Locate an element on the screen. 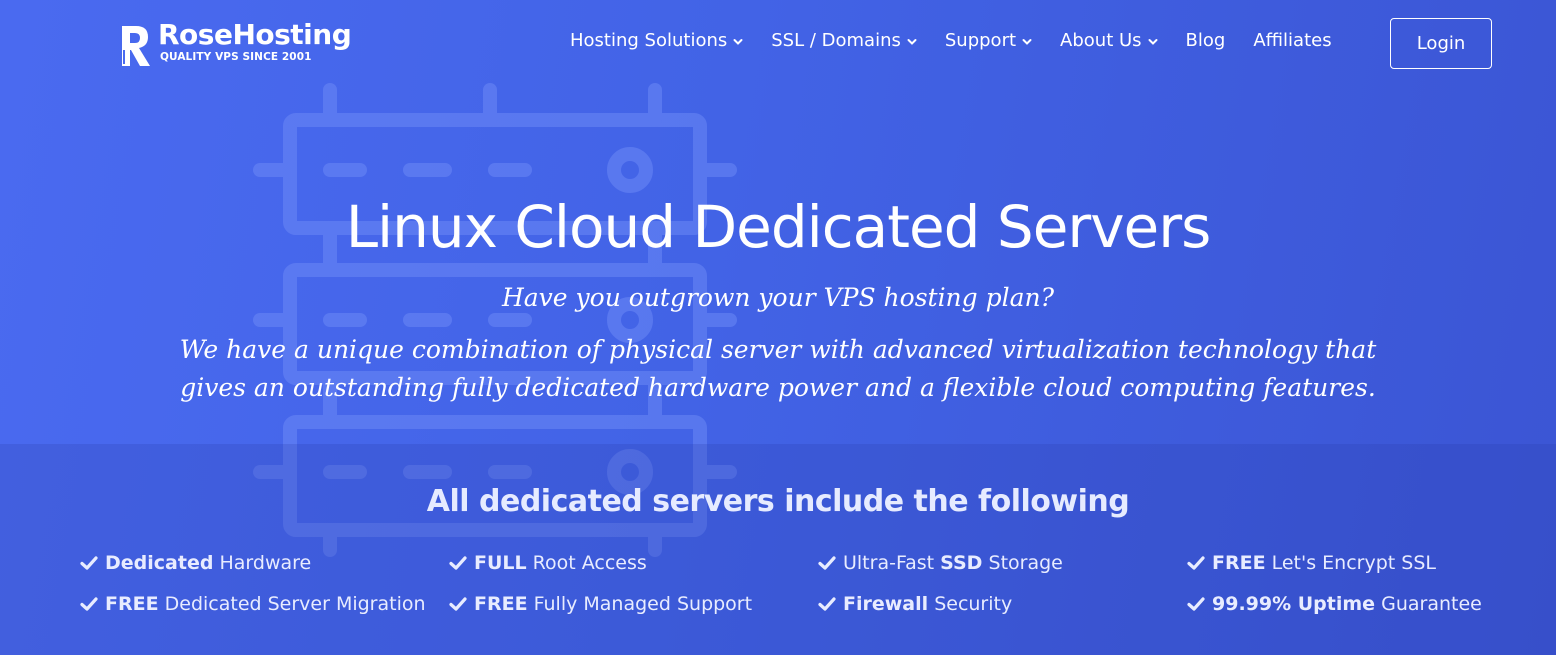 Image resolution: width=1556 pixels, height=655 pixels. feature-bold: 99.99% Uptime is located at coordinates (1294, 604).